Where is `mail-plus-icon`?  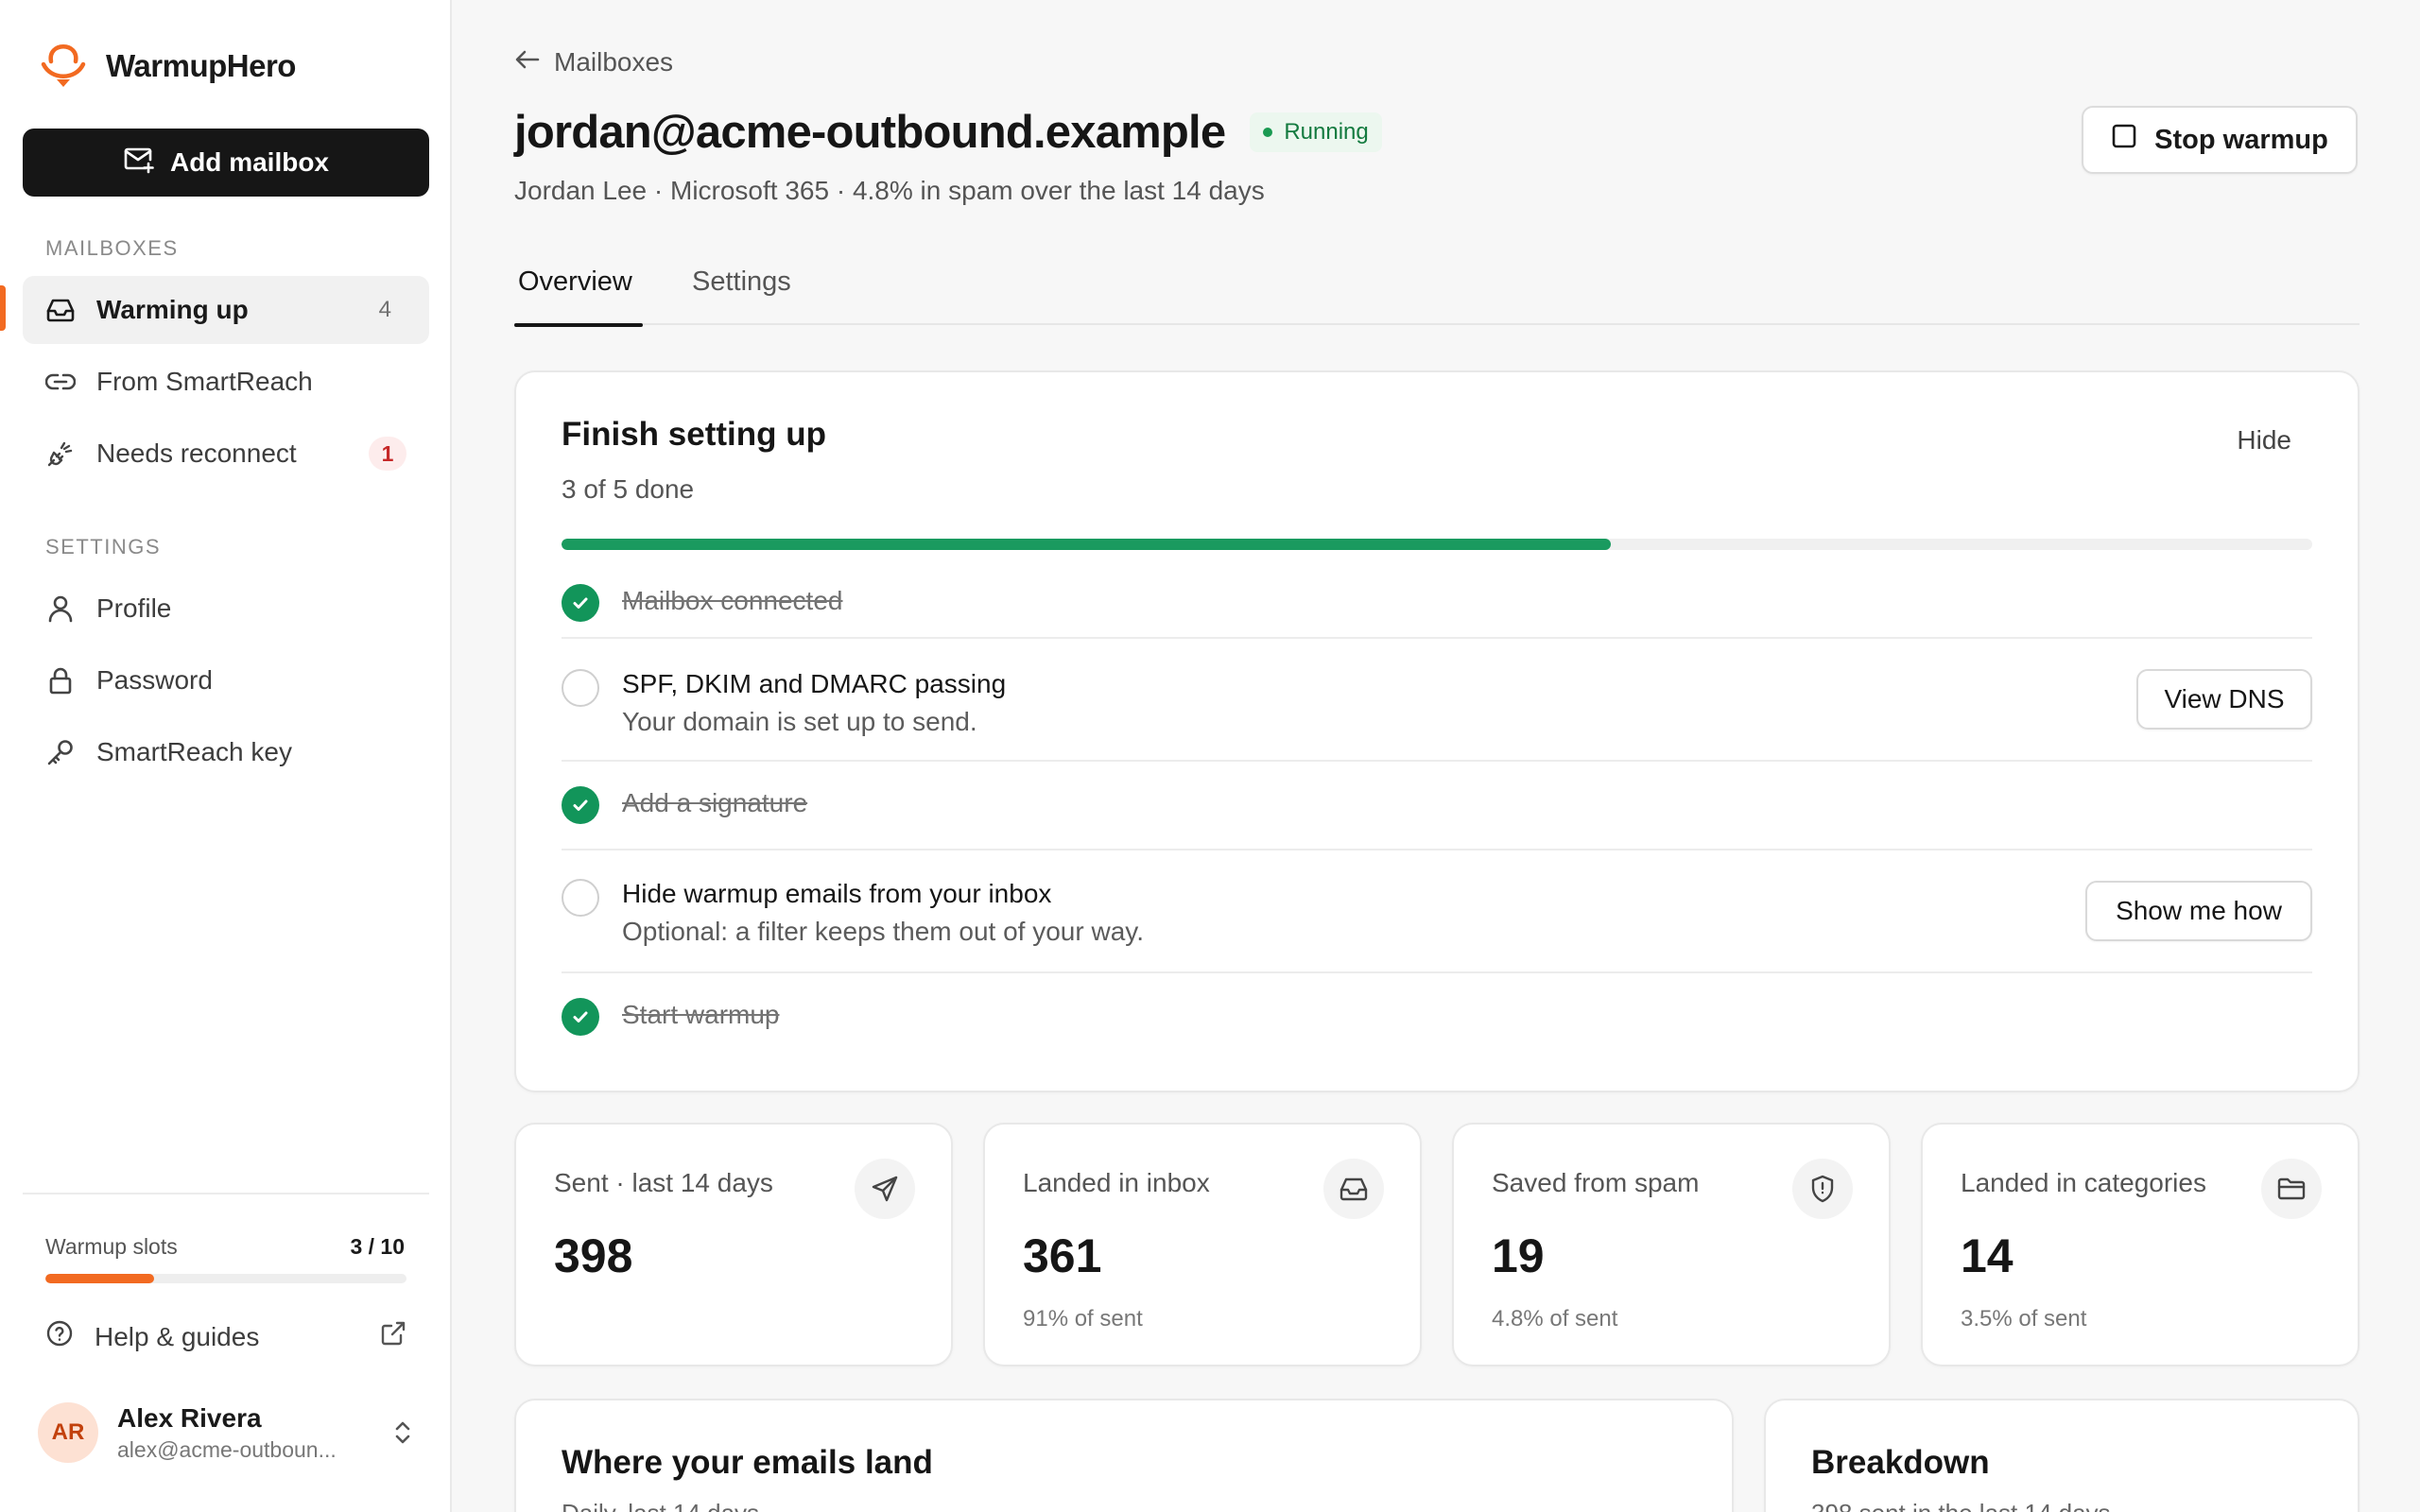 mail-plus-icon is located at coordinates (139, 163).